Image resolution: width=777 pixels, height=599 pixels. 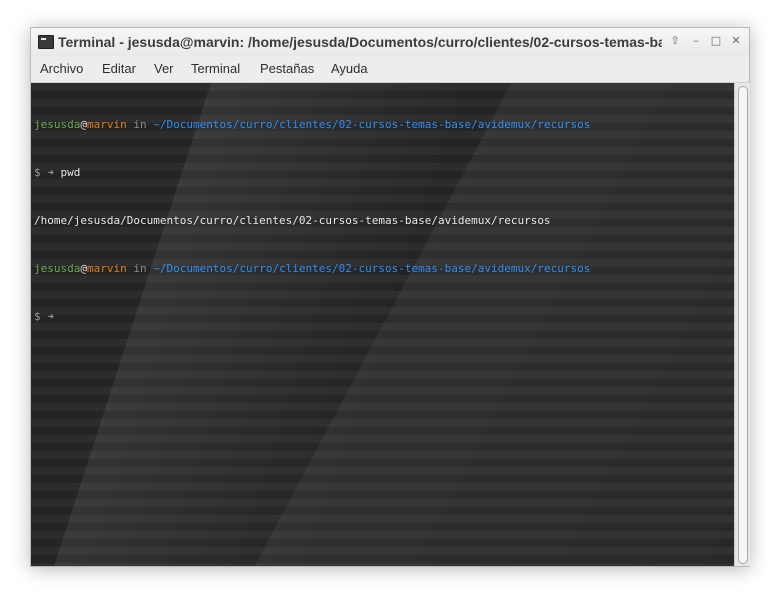 What do you see at coordinates (675, 41) in the screenshot?
I see `sticky-window-icon: ⇧` at bounding box center [675, 41].